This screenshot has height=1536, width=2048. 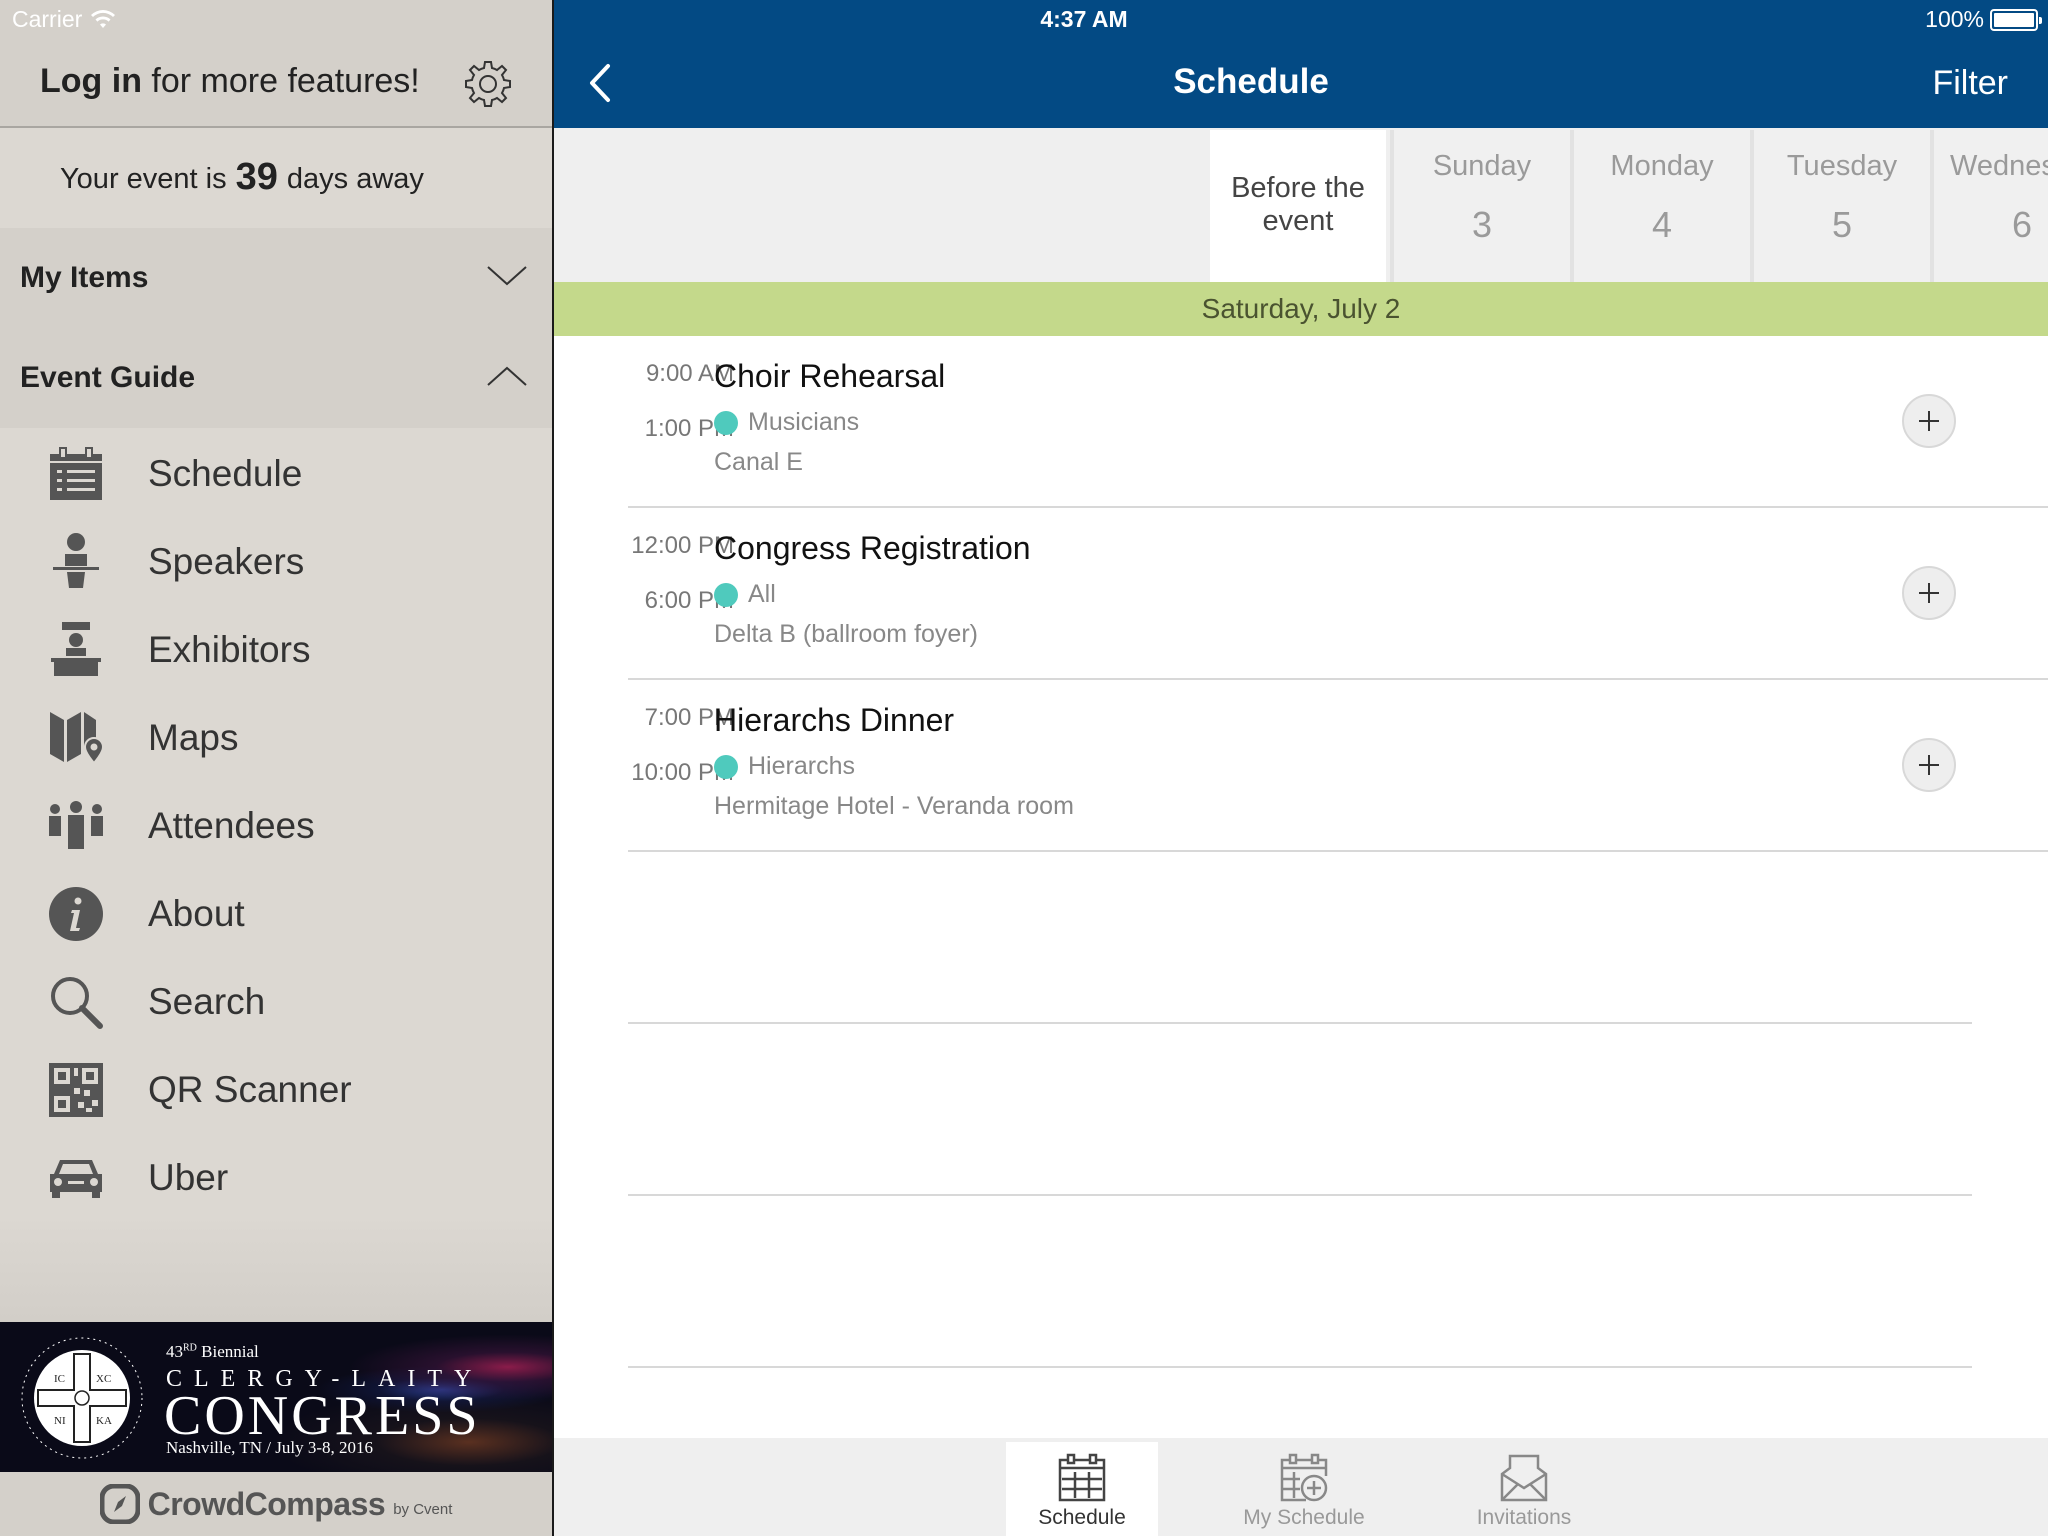 I want to click on sidebar-item-label: About, so click(x=196, y=913).